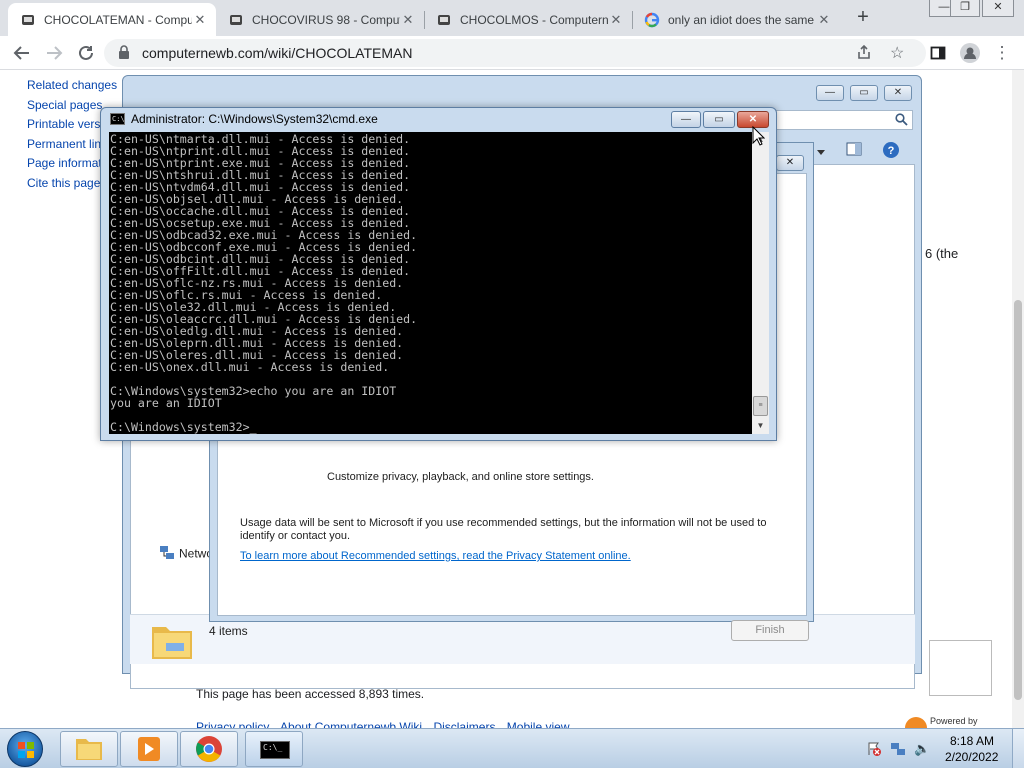 Image resolution: width=1024 pixels, height=768 pixels. Describe the element at coordinates (512, 748) in the screenshot. I see `windows-taskbar: C:\_ 🔈 8:18 AM 2/20/2022` at that location.